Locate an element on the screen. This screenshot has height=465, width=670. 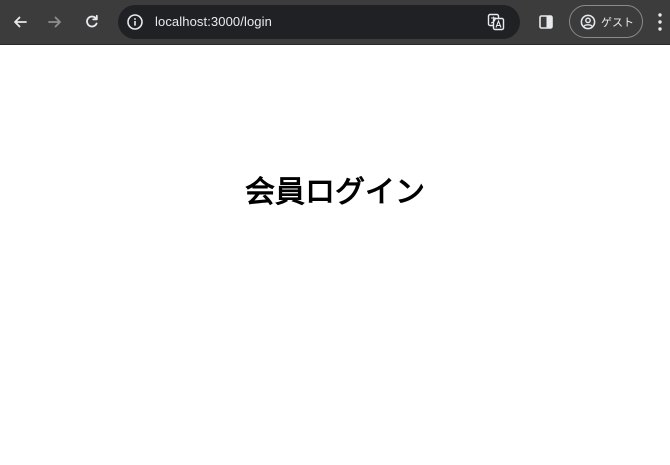
side-panel-icon is located at coordinates (546, 22).